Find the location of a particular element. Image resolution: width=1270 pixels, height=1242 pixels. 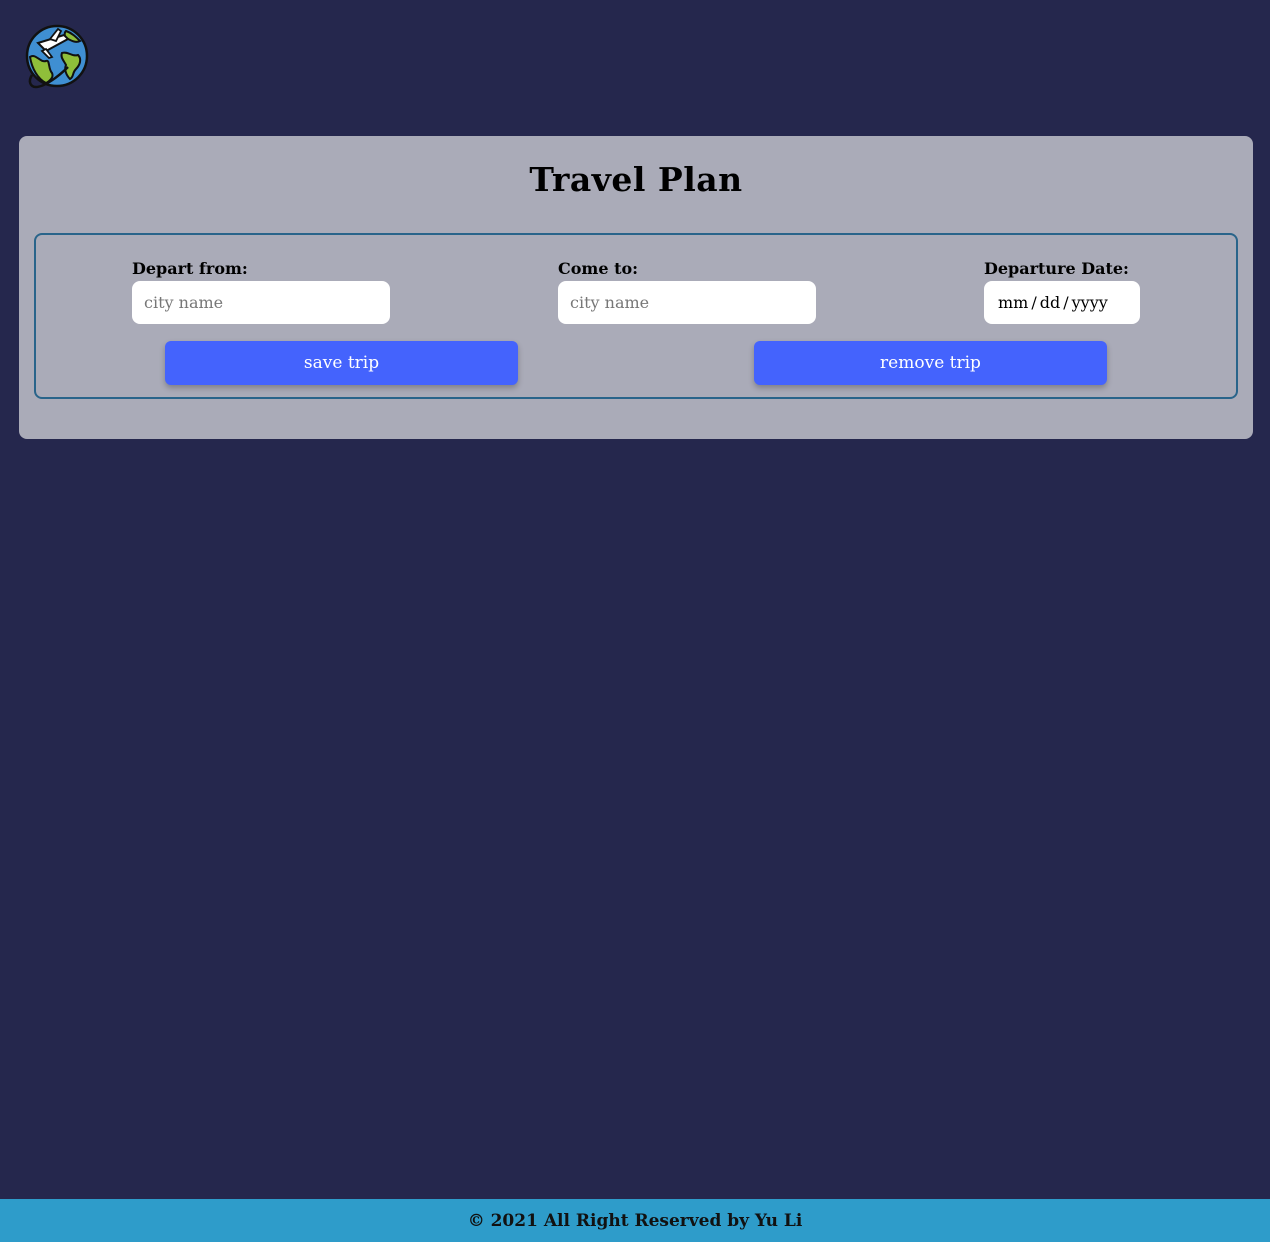

page-title: Travel Plan is located at coordinates (636, 179).